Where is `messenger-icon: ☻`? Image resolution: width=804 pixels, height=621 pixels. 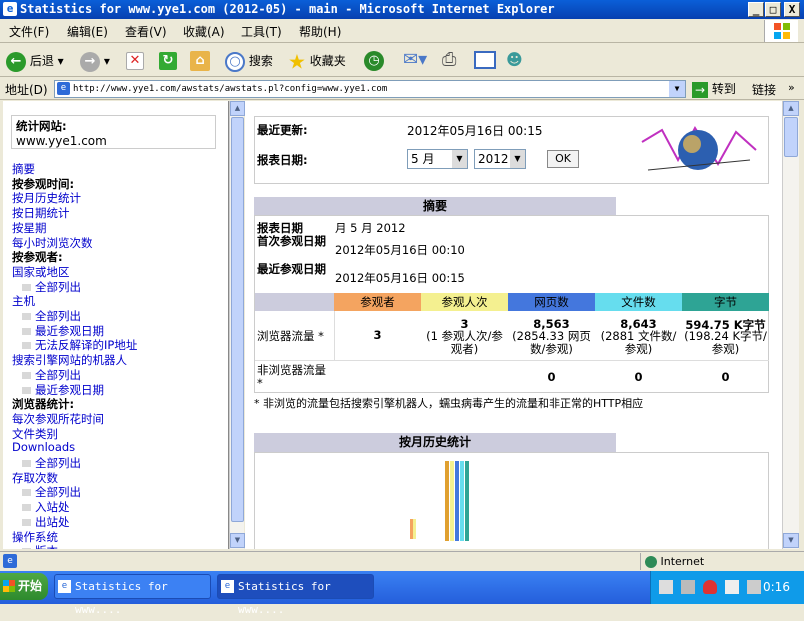 messenger-icon: ☻ is located at coordinates (514, 60).